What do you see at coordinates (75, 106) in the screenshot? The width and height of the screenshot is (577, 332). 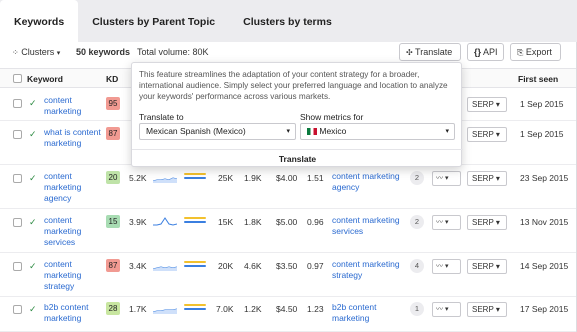 I see `keyword-link: content marketing` at bounding box center [75, 106].